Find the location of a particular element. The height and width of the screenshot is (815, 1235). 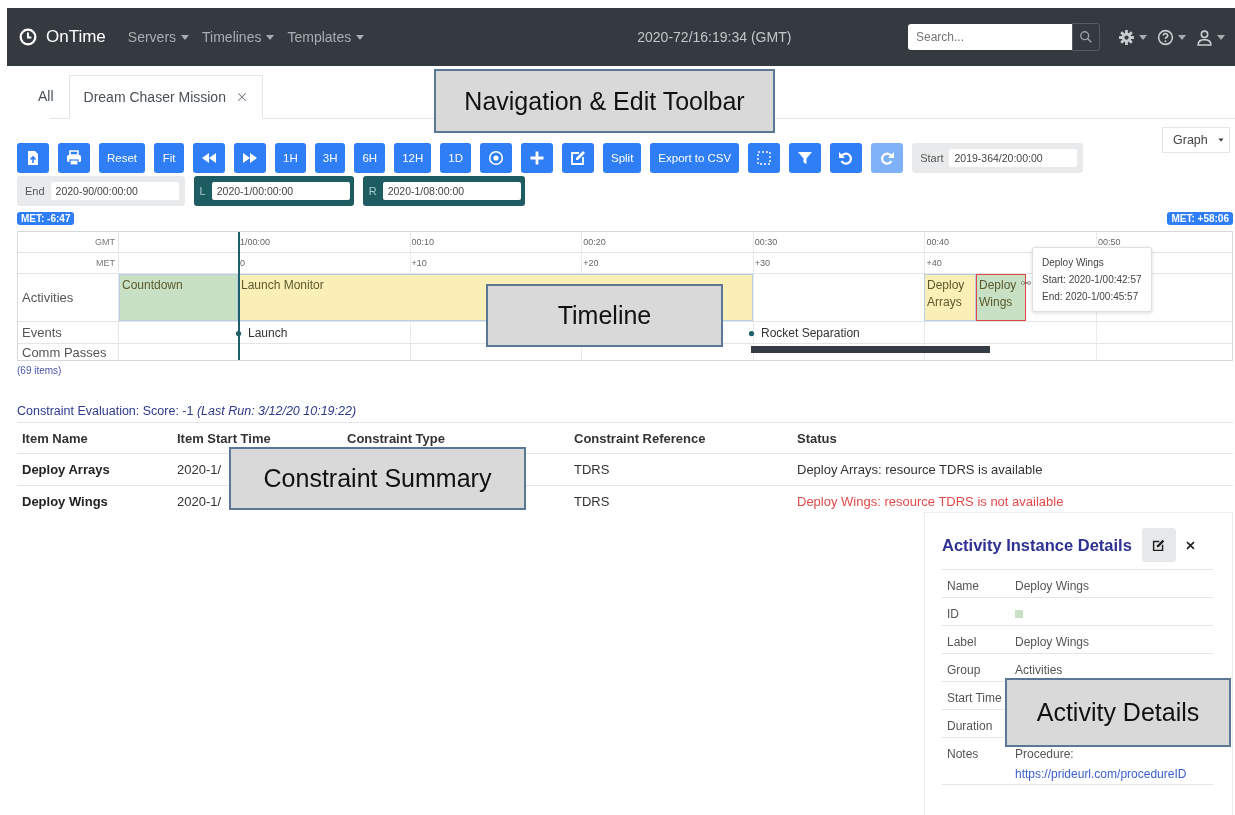

tick-label: 00:30 is located at coordinates (766, 242).